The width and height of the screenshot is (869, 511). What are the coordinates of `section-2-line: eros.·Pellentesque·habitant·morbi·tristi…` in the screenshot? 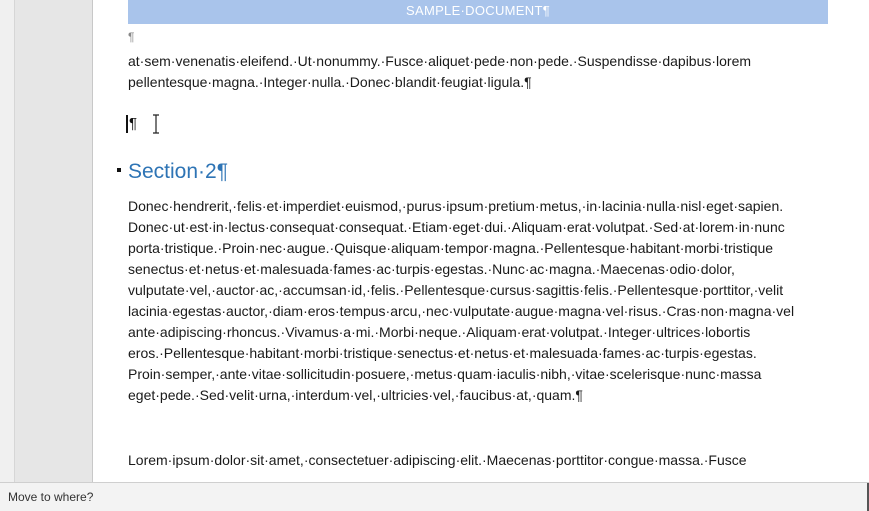 It's located at (442, 353).